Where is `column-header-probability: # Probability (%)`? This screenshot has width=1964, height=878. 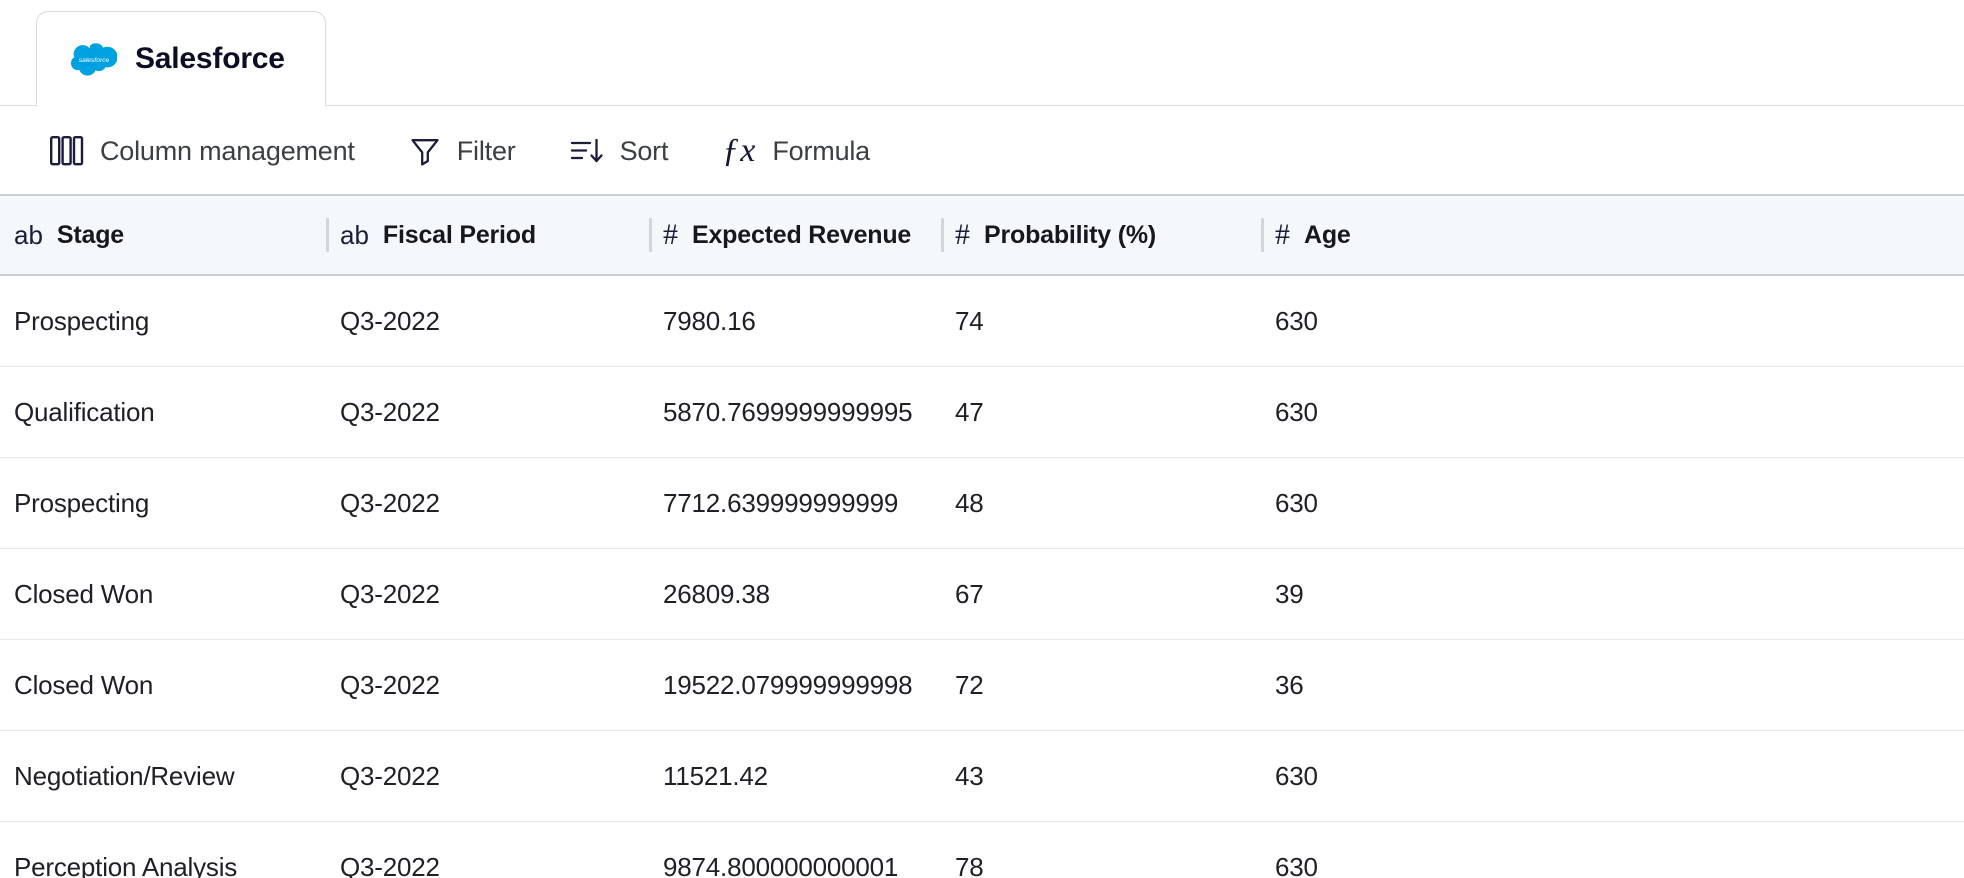
column-header-probability: # Probability (%) is located at coordinates (1101, 235).